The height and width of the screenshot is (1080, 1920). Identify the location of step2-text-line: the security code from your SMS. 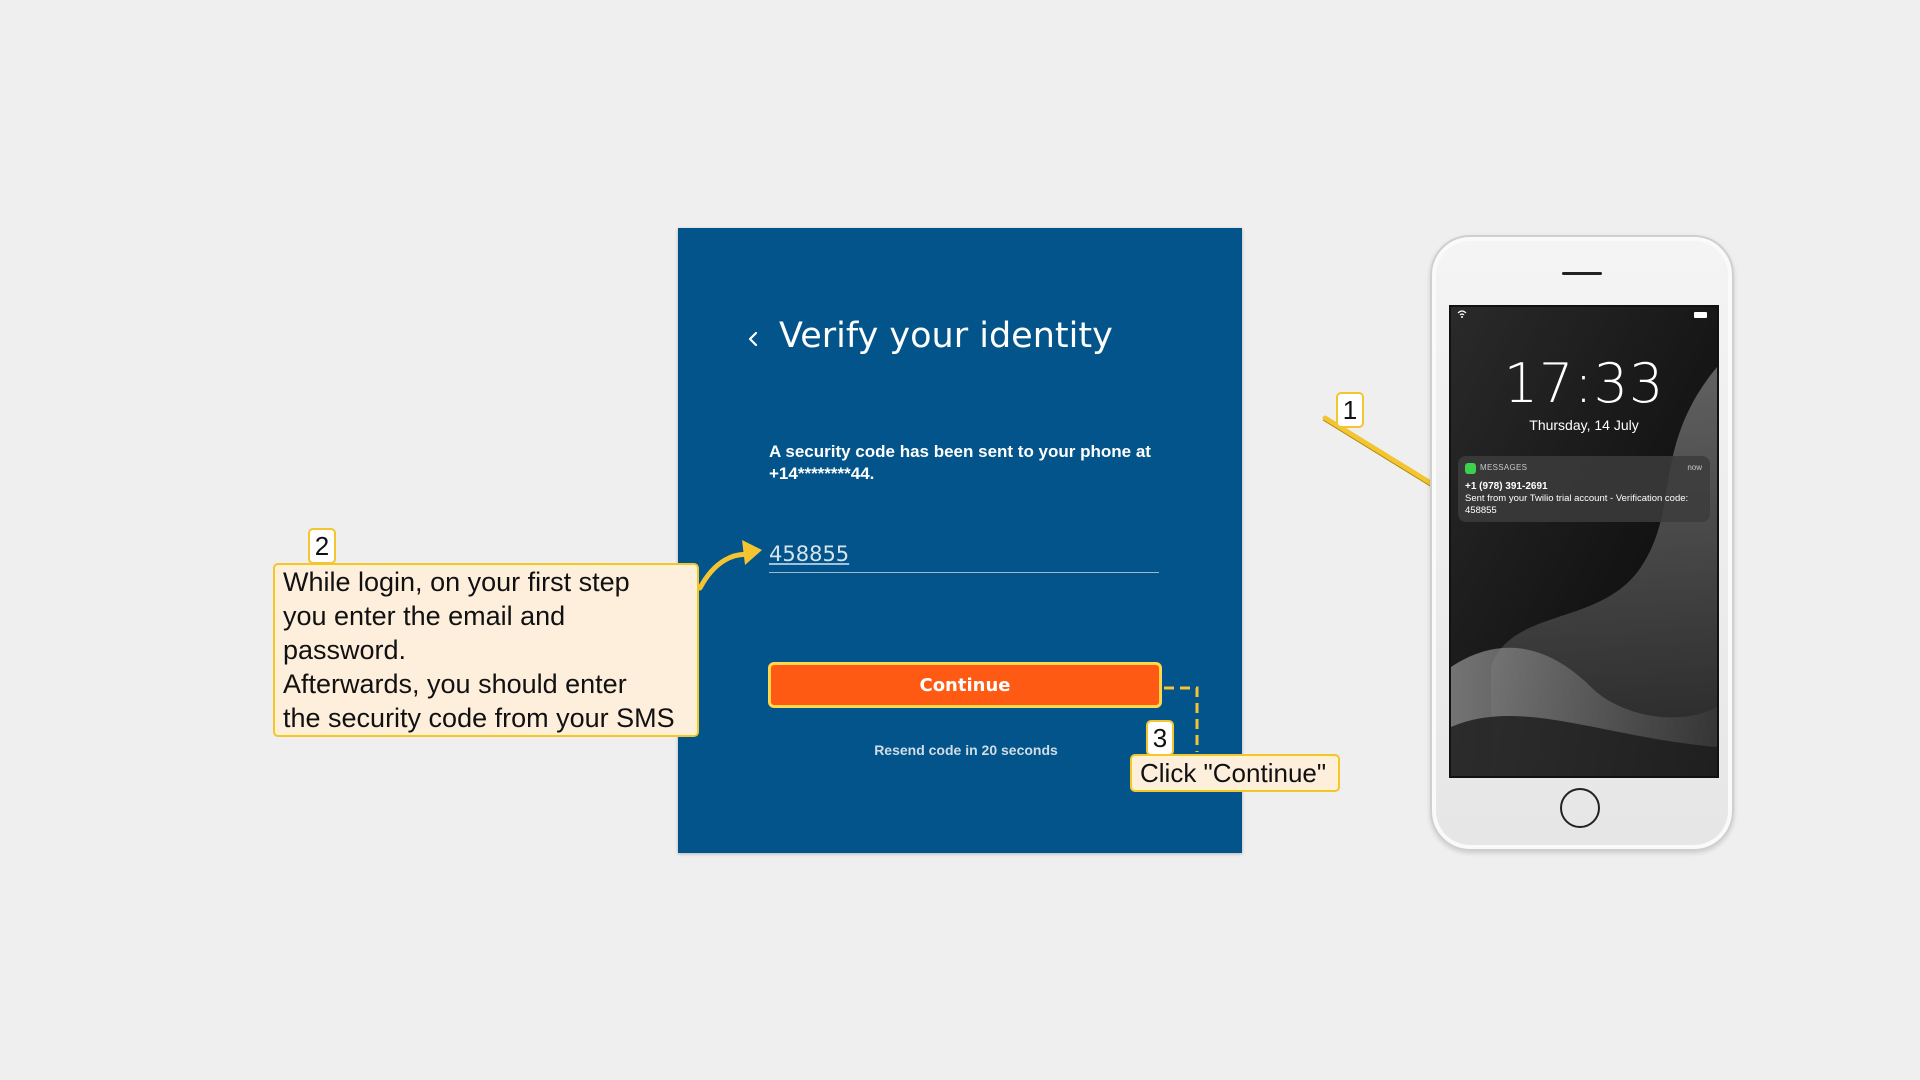
(479, 718).